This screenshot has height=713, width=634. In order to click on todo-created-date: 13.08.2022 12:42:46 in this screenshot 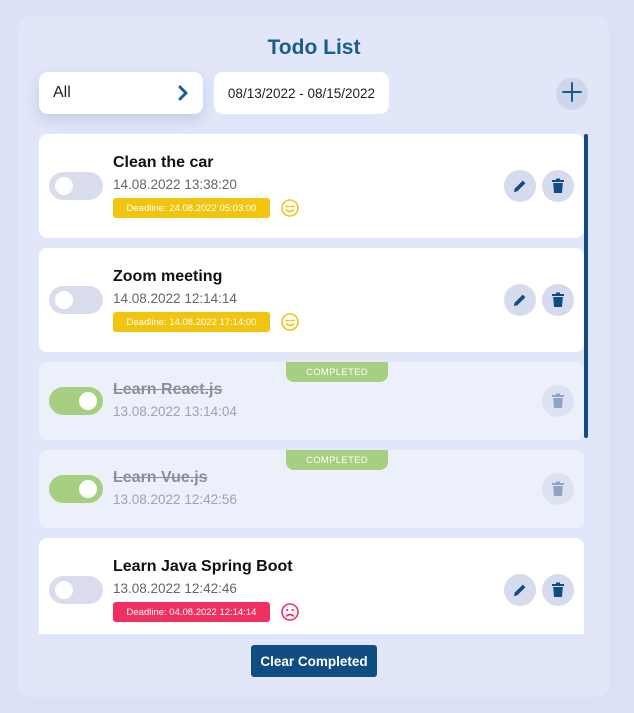, I will do `click(175, 588)`.